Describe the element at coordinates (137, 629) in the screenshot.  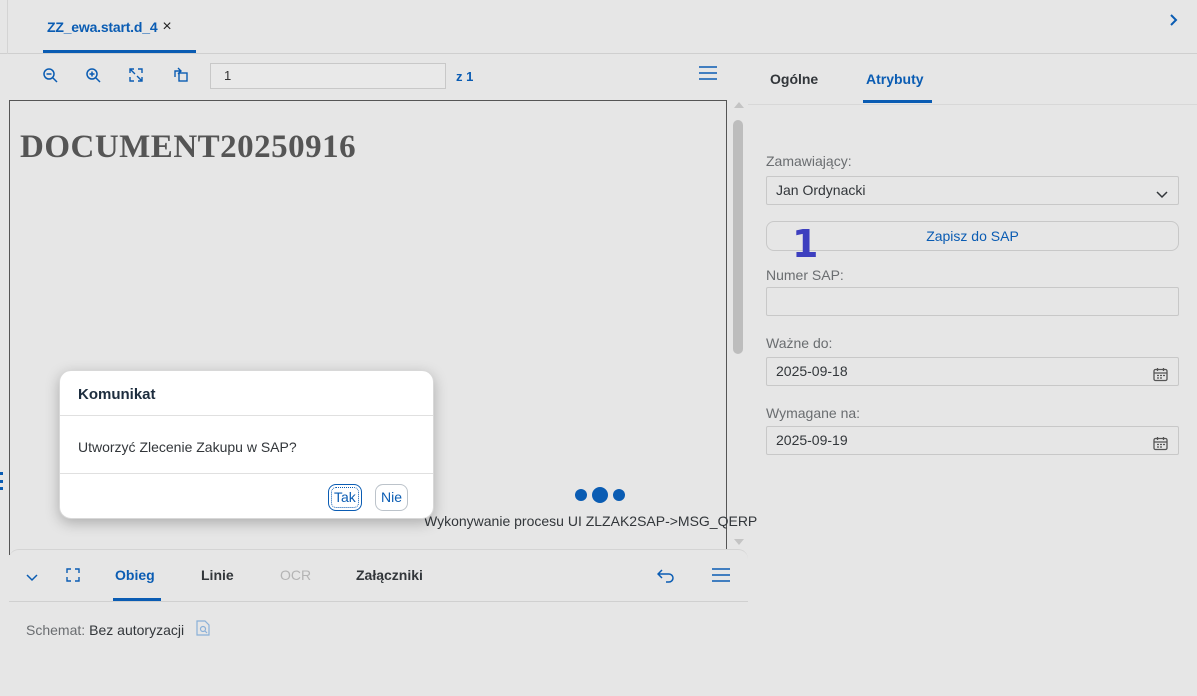
I see `schema-value: Bez autoryzacji` at that location.